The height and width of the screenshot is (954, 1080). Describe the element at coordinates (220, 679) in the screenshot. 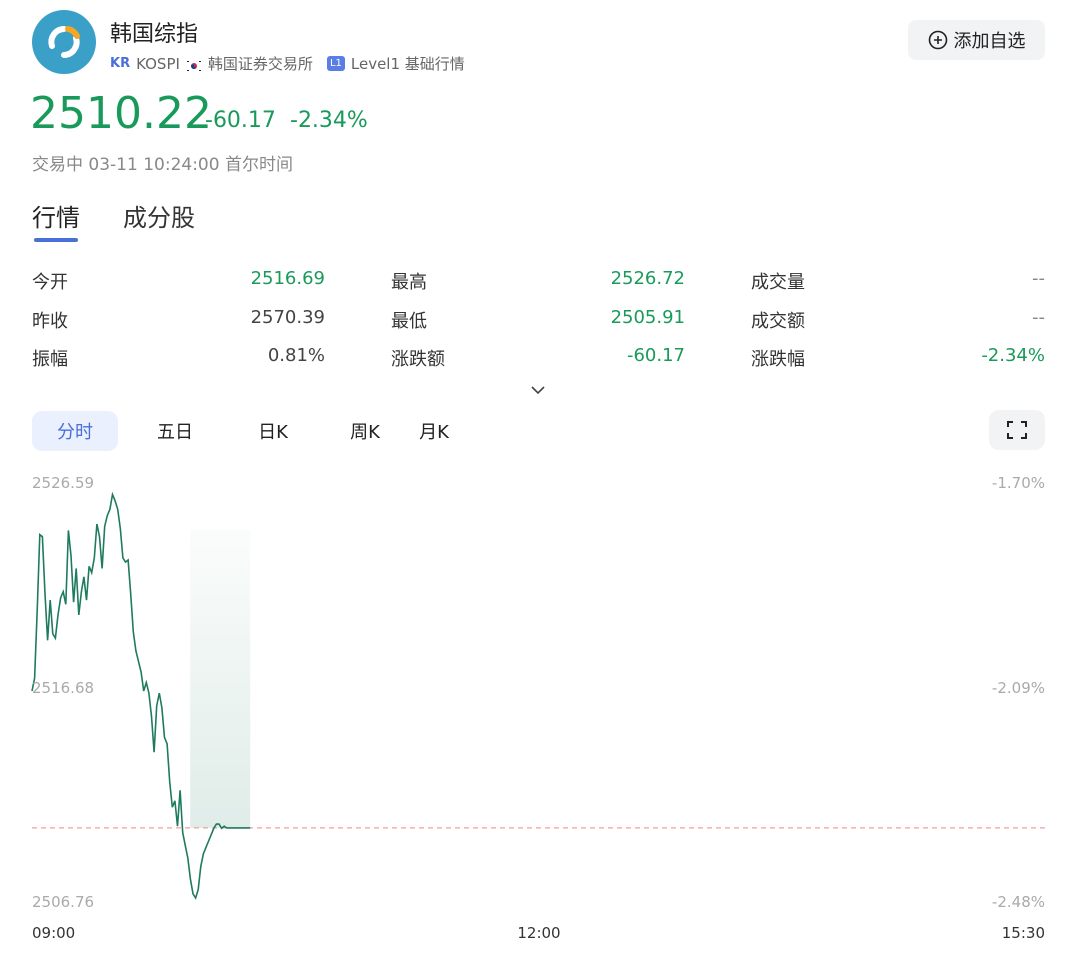

I see `chart-area-fill` at that location.